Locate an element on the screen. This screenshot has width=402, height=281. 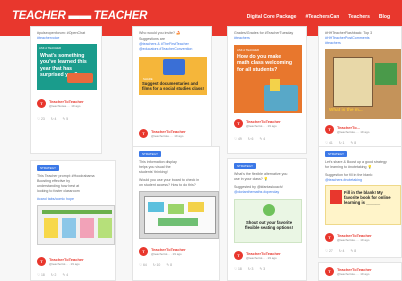
post-stats: ♡ 23 ↻ 4 ✎ 5 is located at coordinates (52, 119).